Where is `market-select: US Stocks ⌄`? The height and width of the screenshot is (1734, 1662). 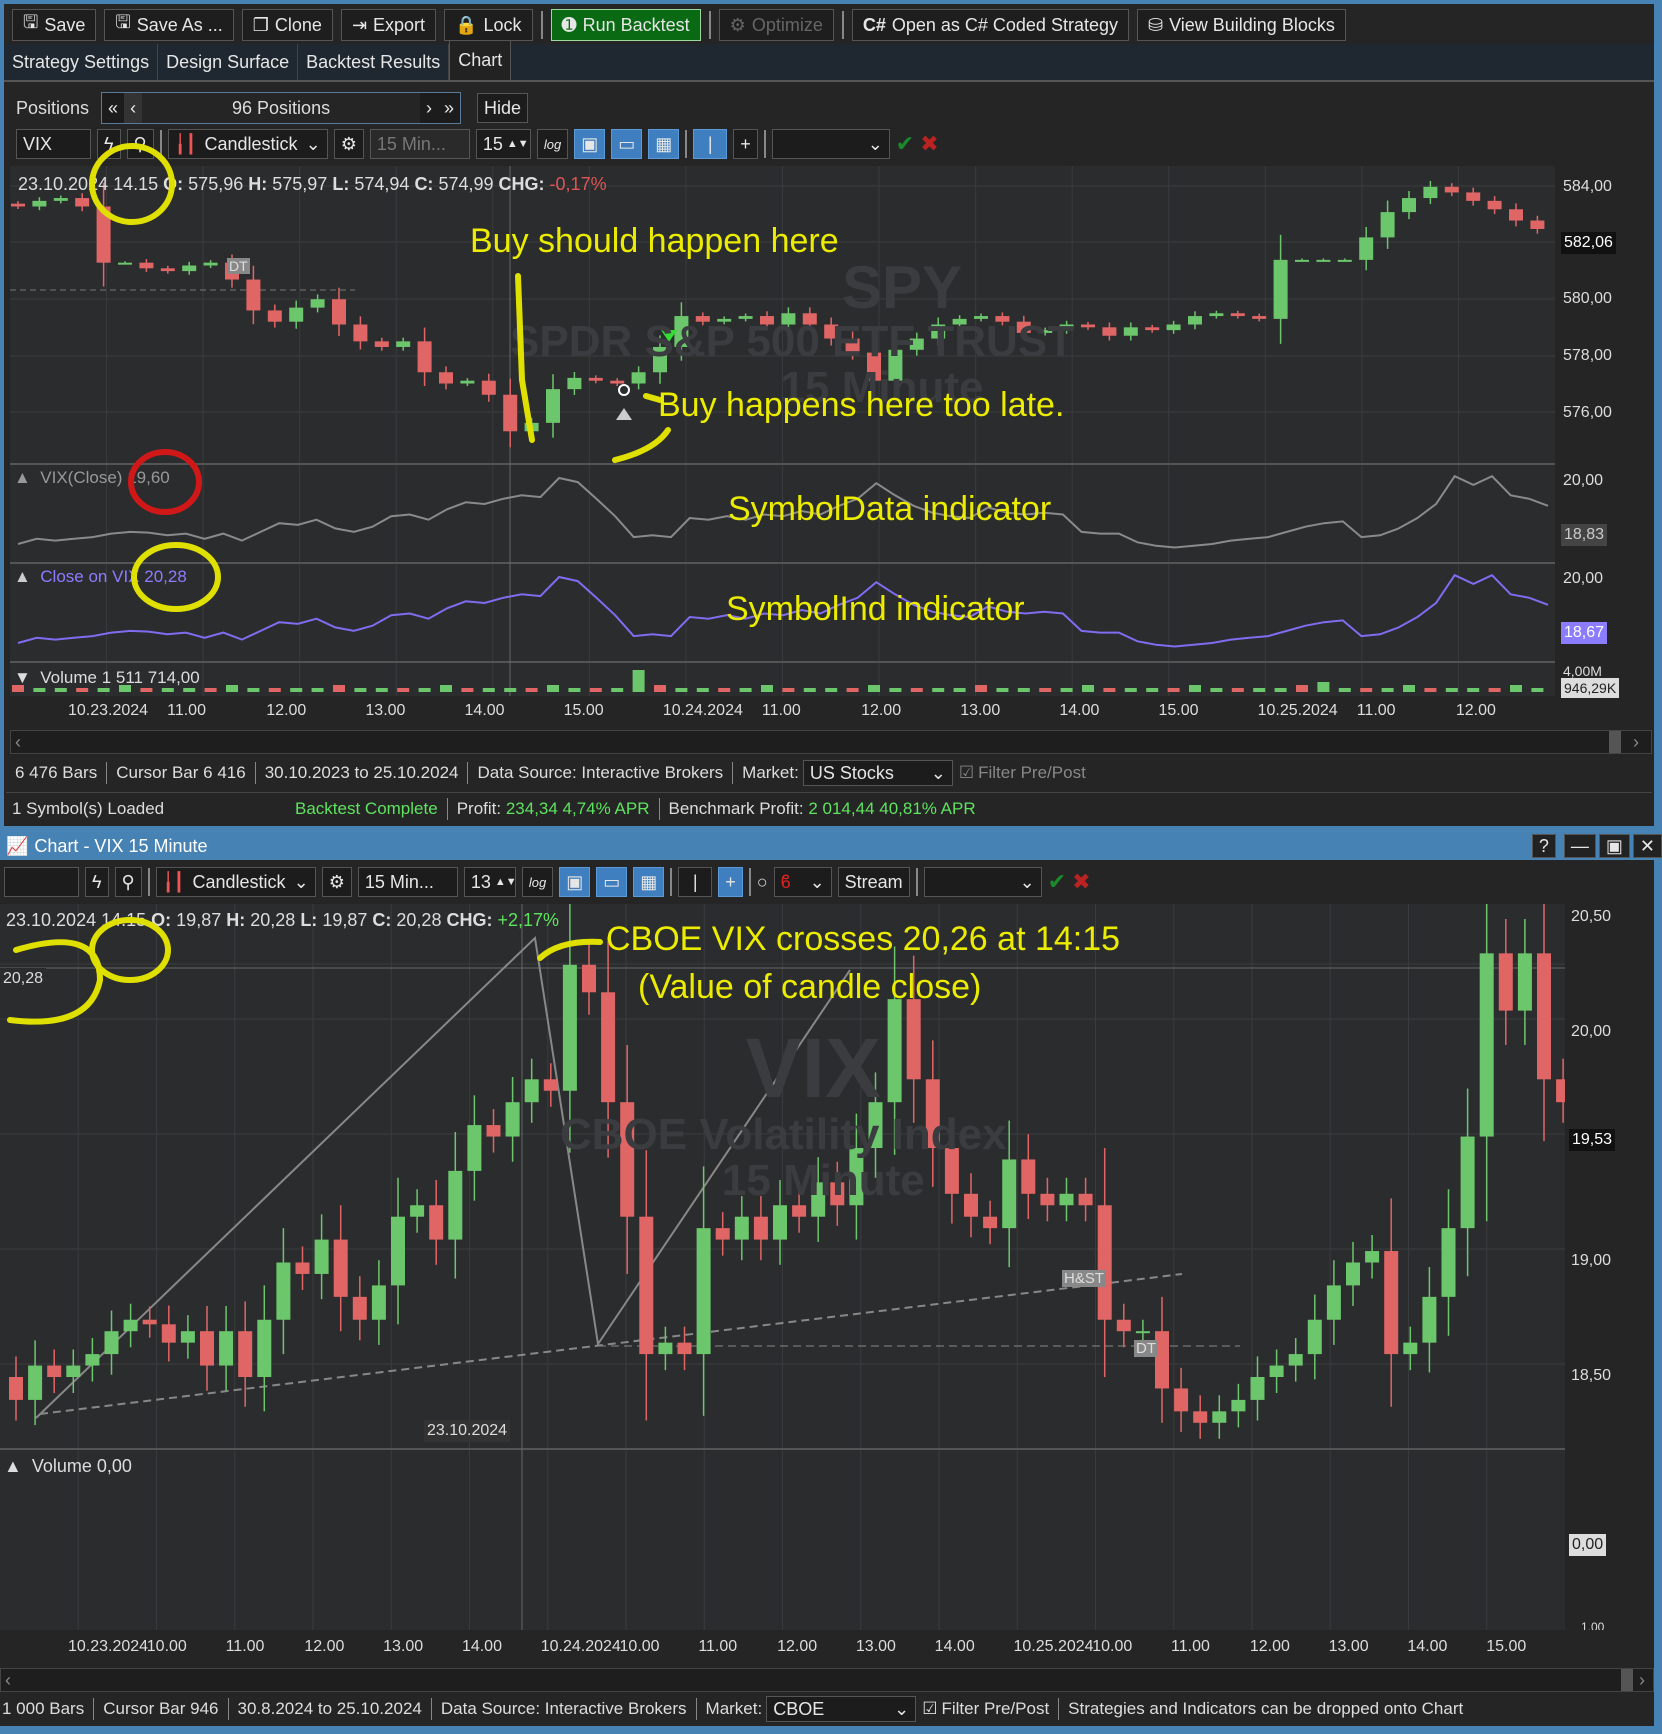
market-select: US Stocks ⌄ is located at coordinates (877, 773).